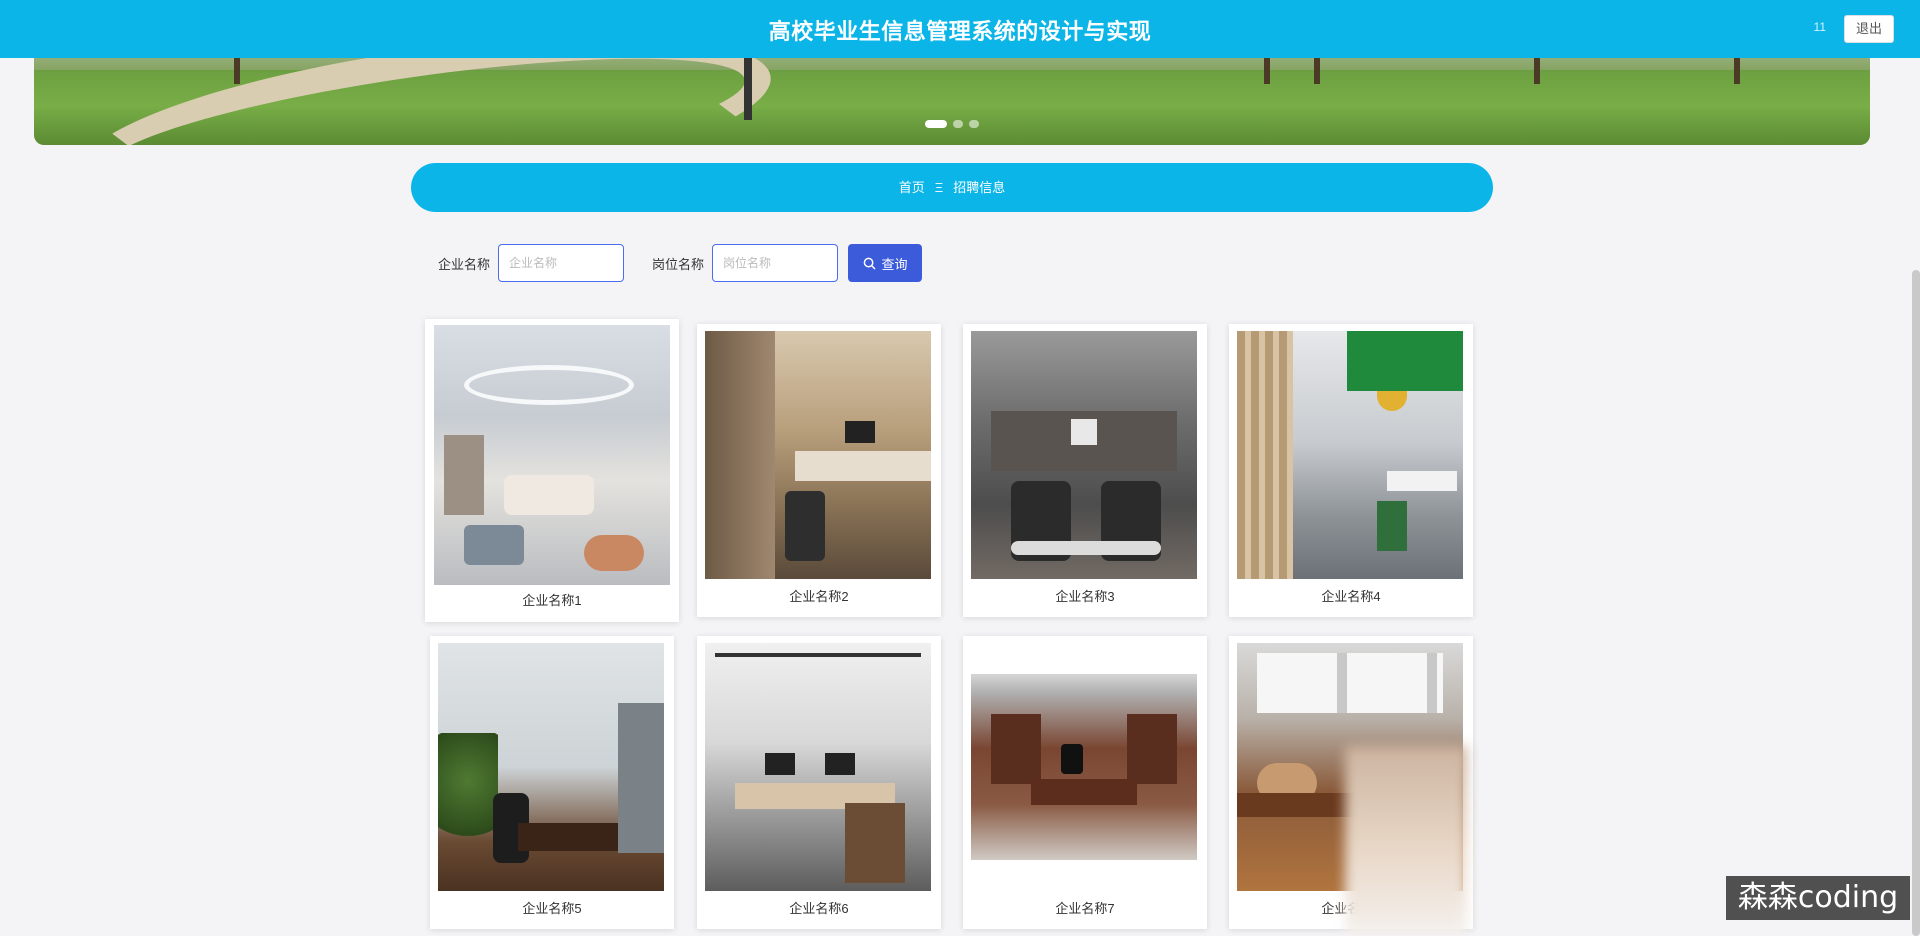 This screenshot has height=936, width=1920. What do you see at coordinates (552, 908) in the screenshot?
I see `company-name: 企业名称5` at bounding box center [552, 908].